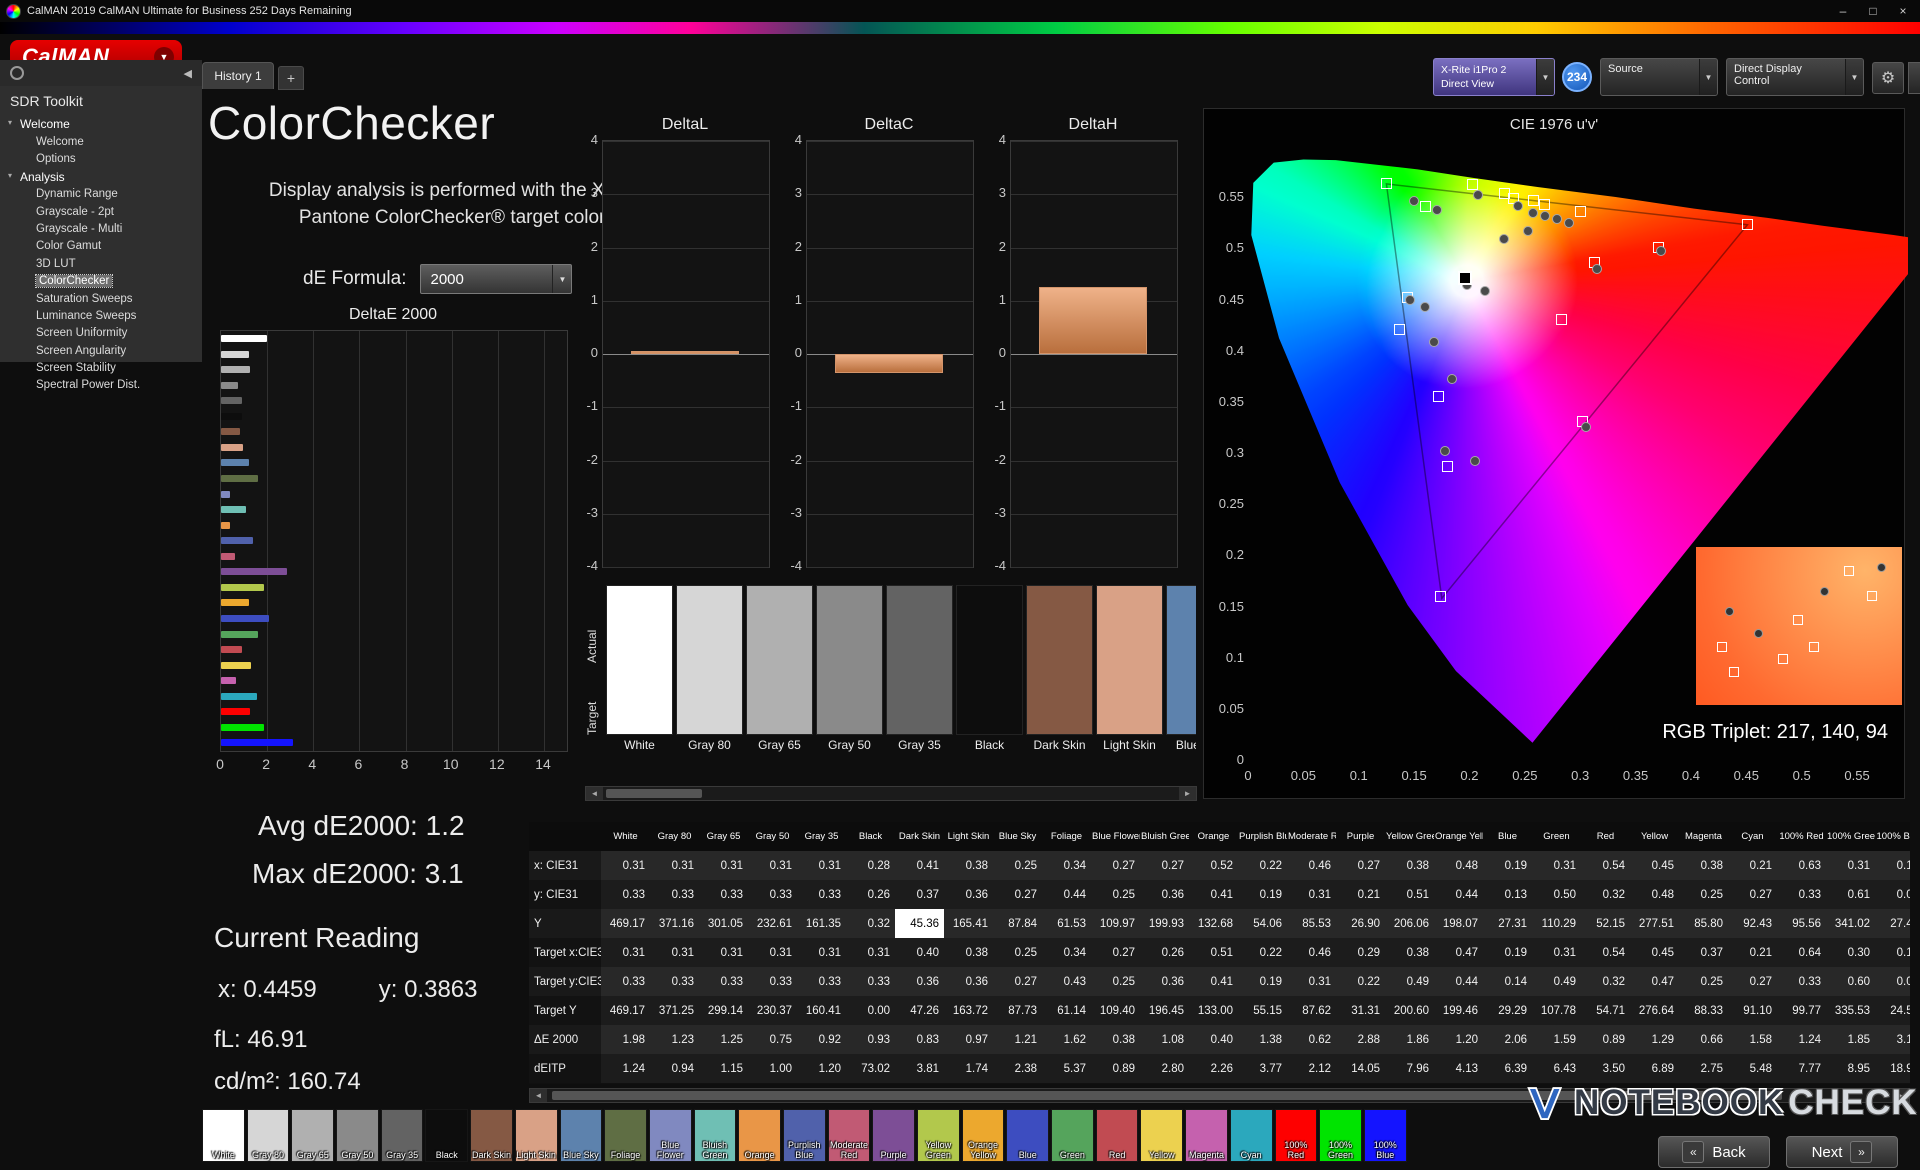 Image resolution: width=1920 pixels, height=1170 pixels. Describe the element at coordinates (1262, 865) in the screenshot. I see `table-cell: 0.22` at that location.